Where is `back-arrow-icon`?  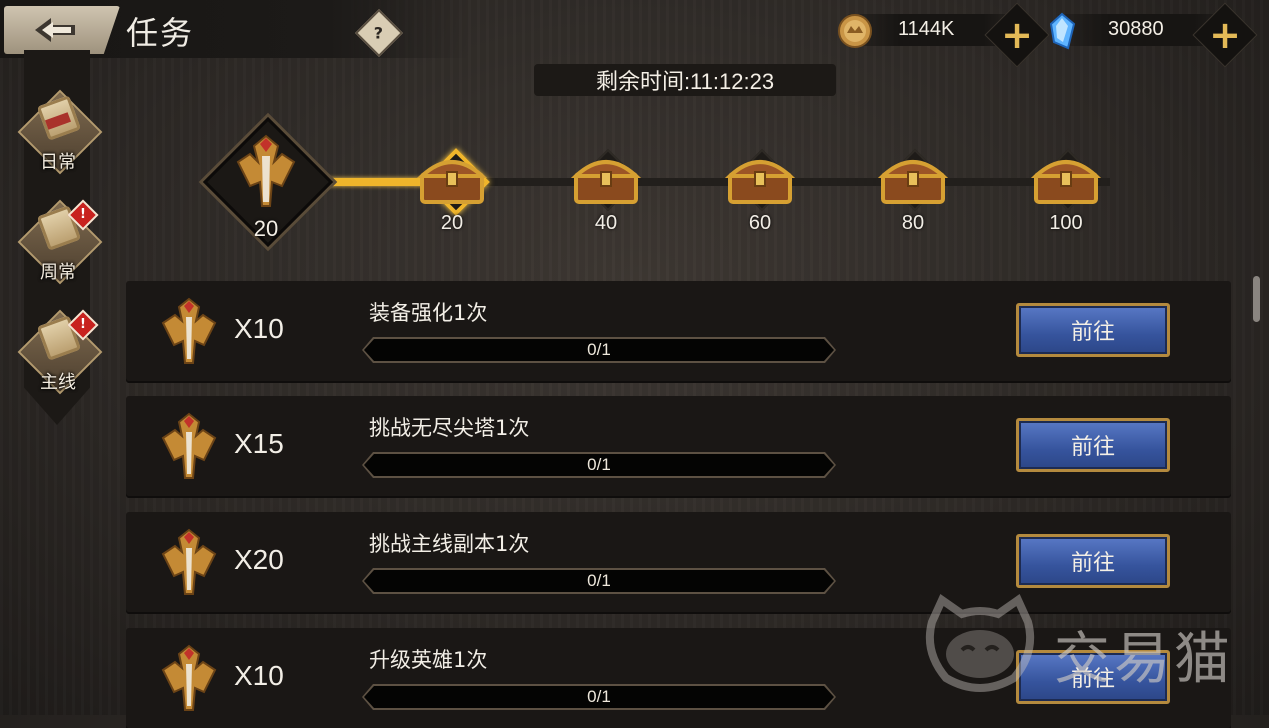 back-arrow-icon is located at coordinates (55, 30).